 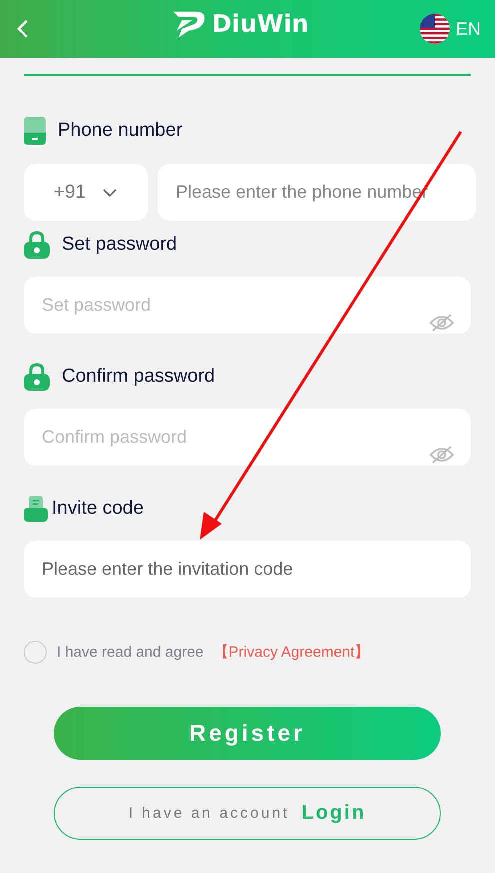 I want to click on invite-code-input: Please enter the invitation code, so click(x=247, y=569).